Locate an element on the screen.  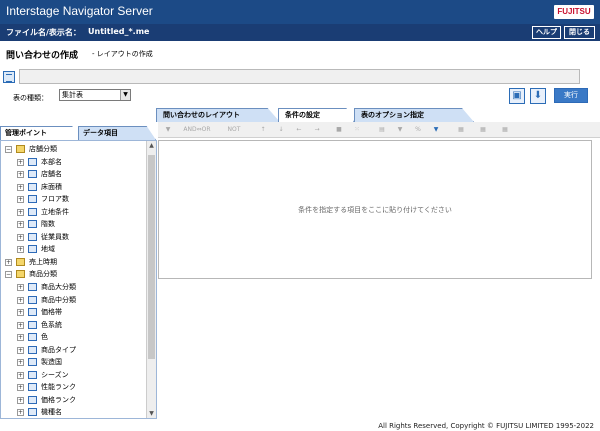
layout-b-icon: ▦ is located at coordinates (483, 130).